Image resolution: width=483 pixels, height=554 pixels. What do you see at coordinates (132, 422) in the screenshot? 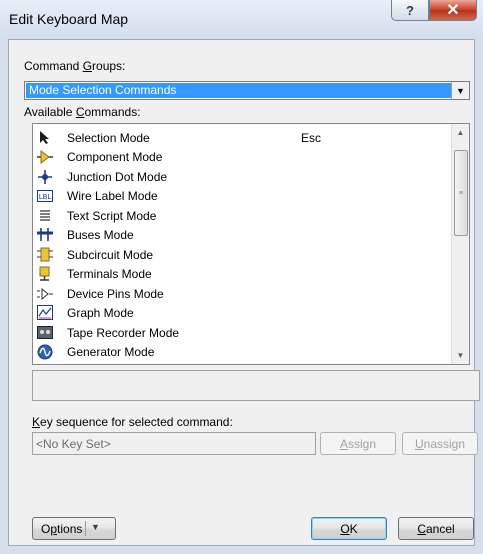
I see `key-sequence-label: Key sequence for selected command:` at bounding box center [132, 422].